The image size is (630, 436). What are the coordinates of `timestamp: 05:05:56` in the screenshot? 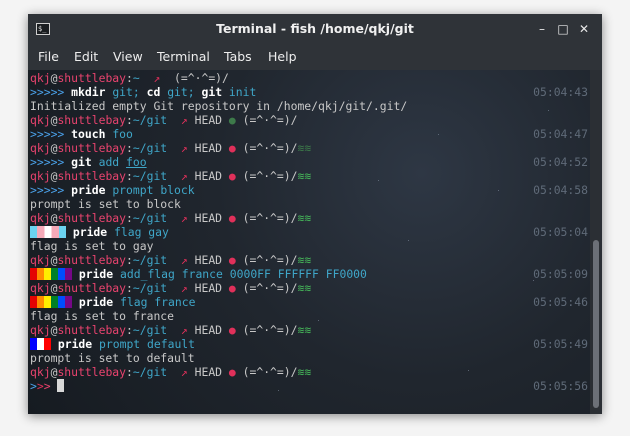 It's located at (560, 386).